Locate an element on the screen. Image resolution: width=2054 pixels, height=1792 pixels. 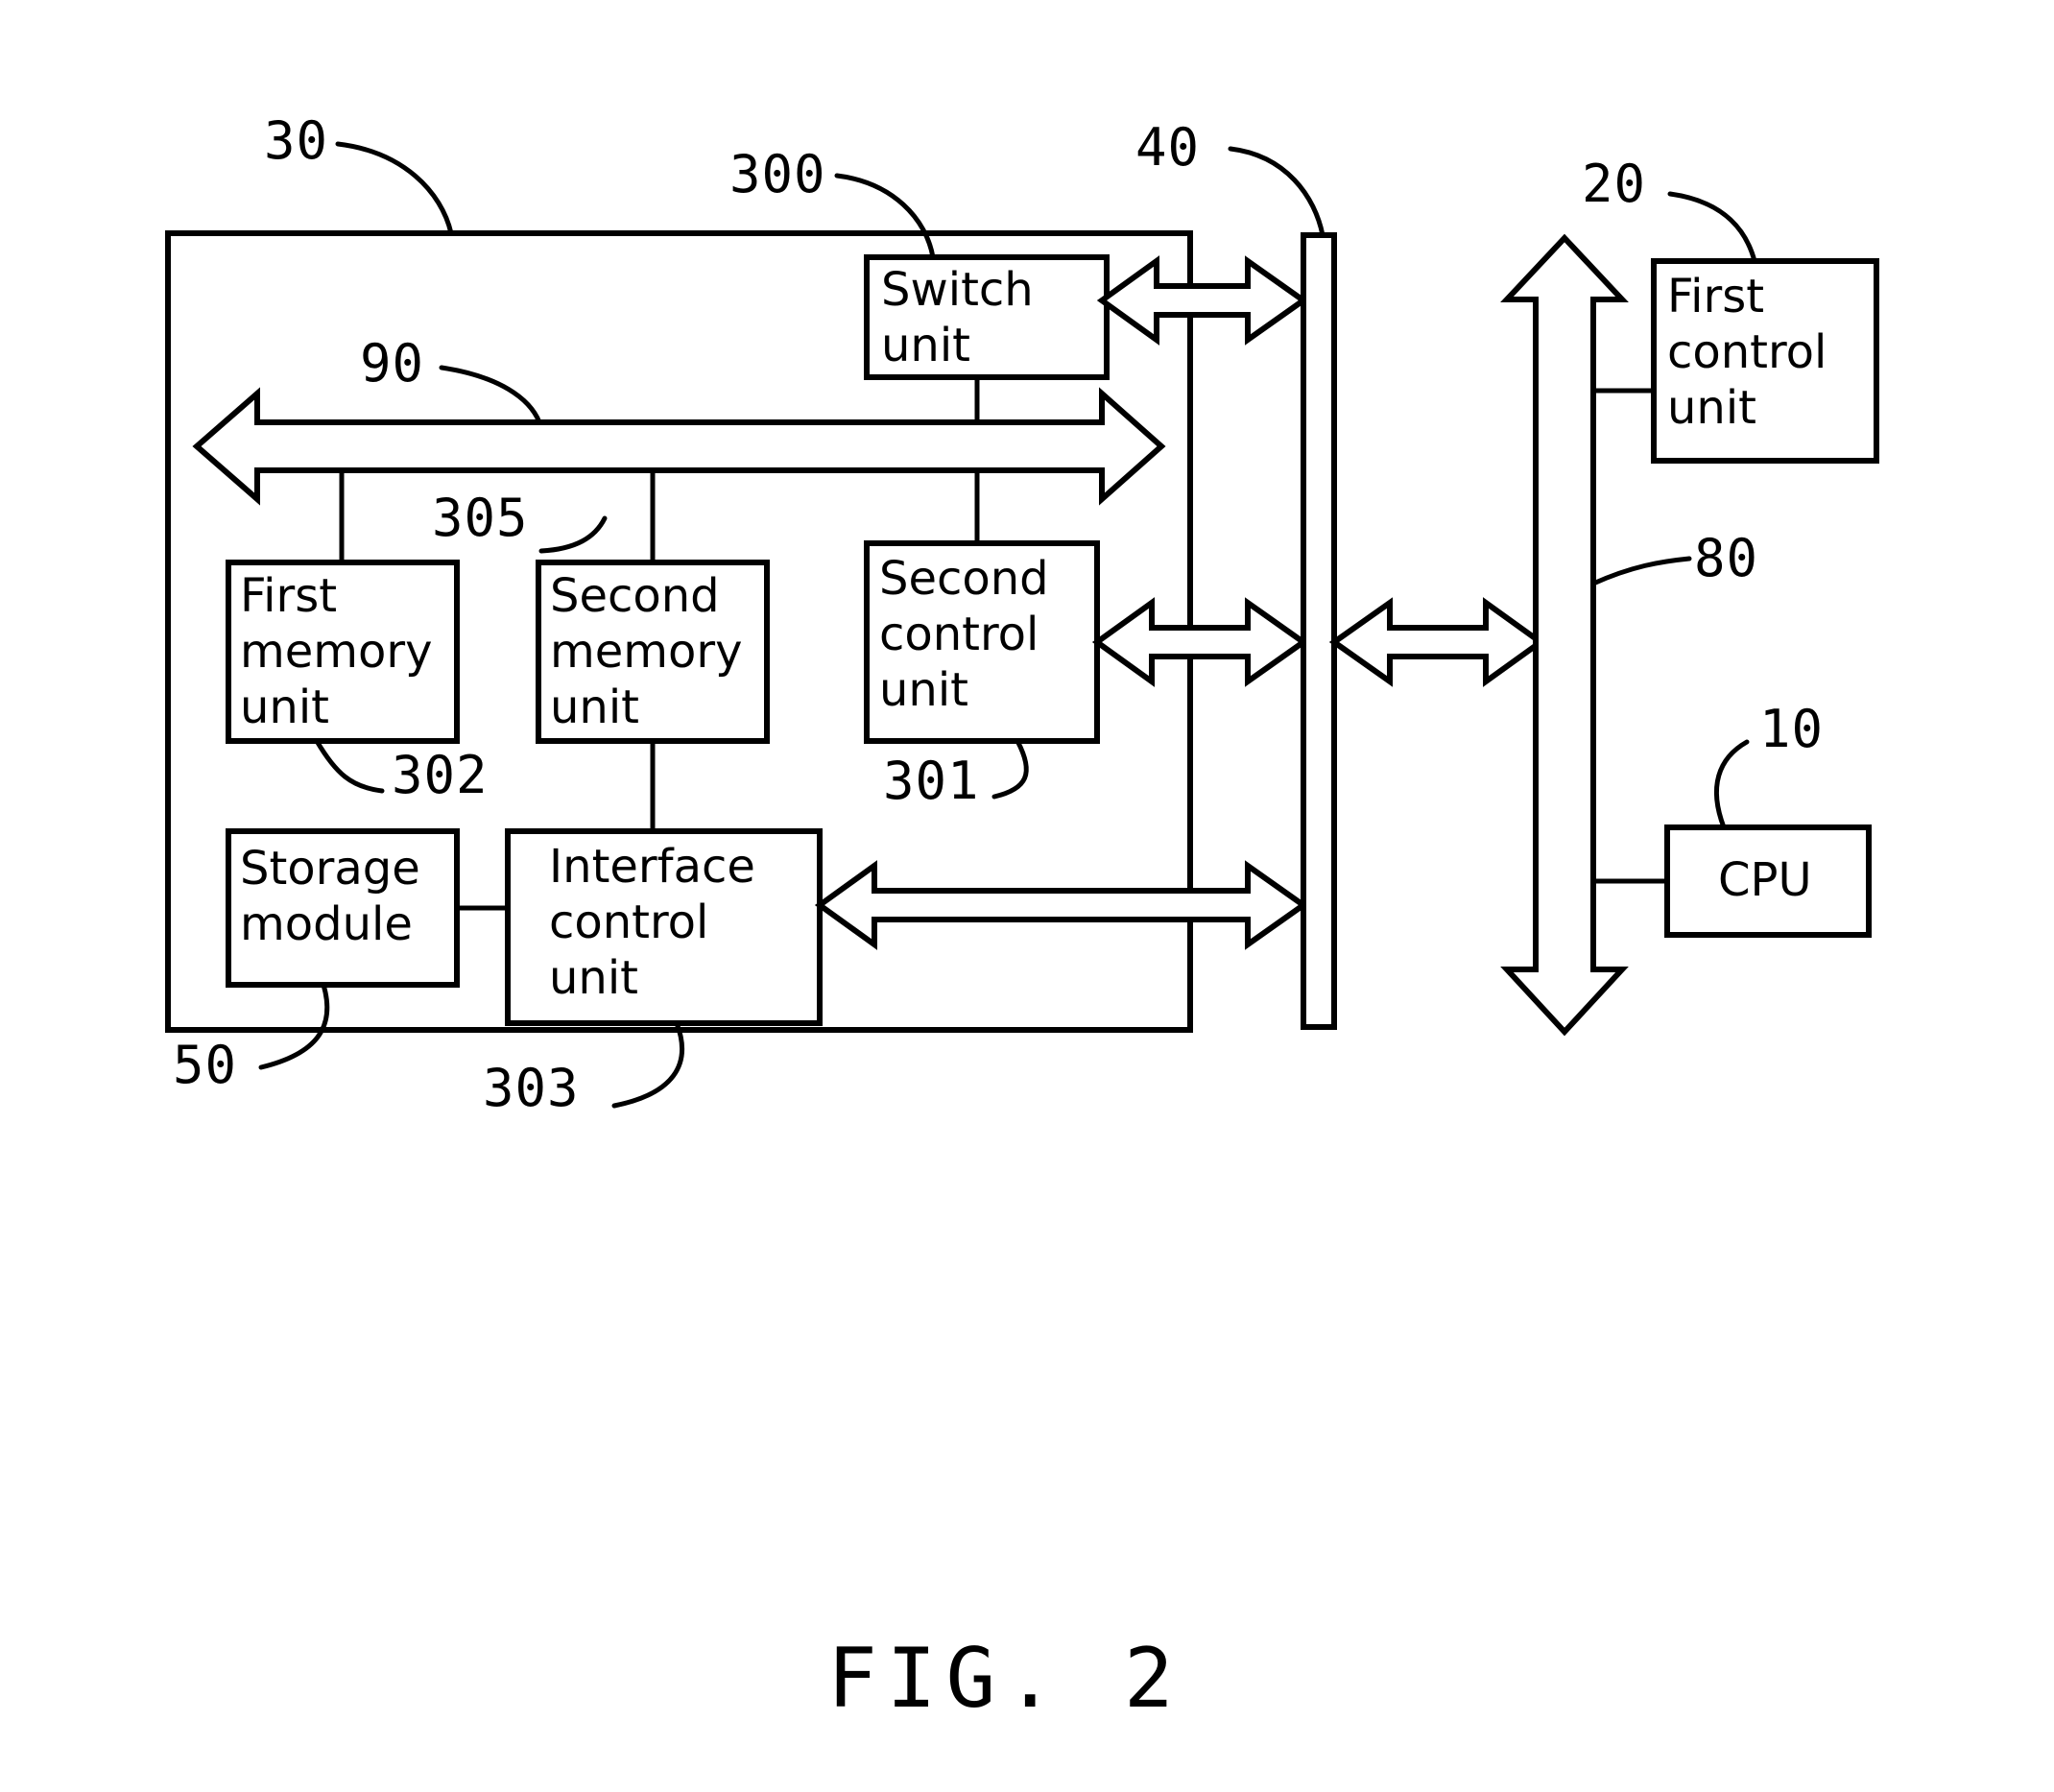
interface-control-unit-label-line3: unit is located at coordinates (593, 978).